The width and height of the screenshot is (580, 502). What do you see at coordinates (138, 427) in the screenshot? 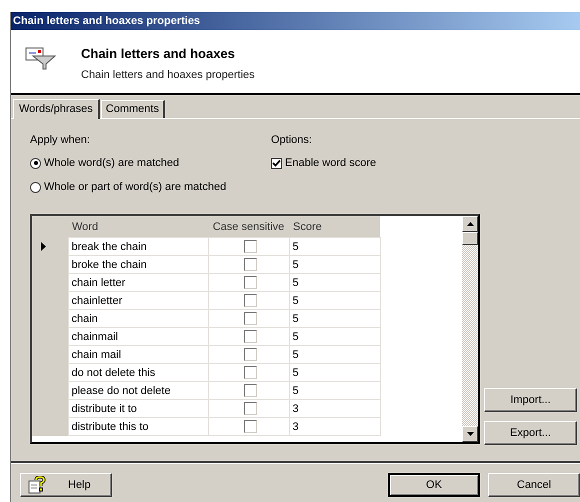
I see `table-cell: distribute this to` at bounding box center [138, 427].